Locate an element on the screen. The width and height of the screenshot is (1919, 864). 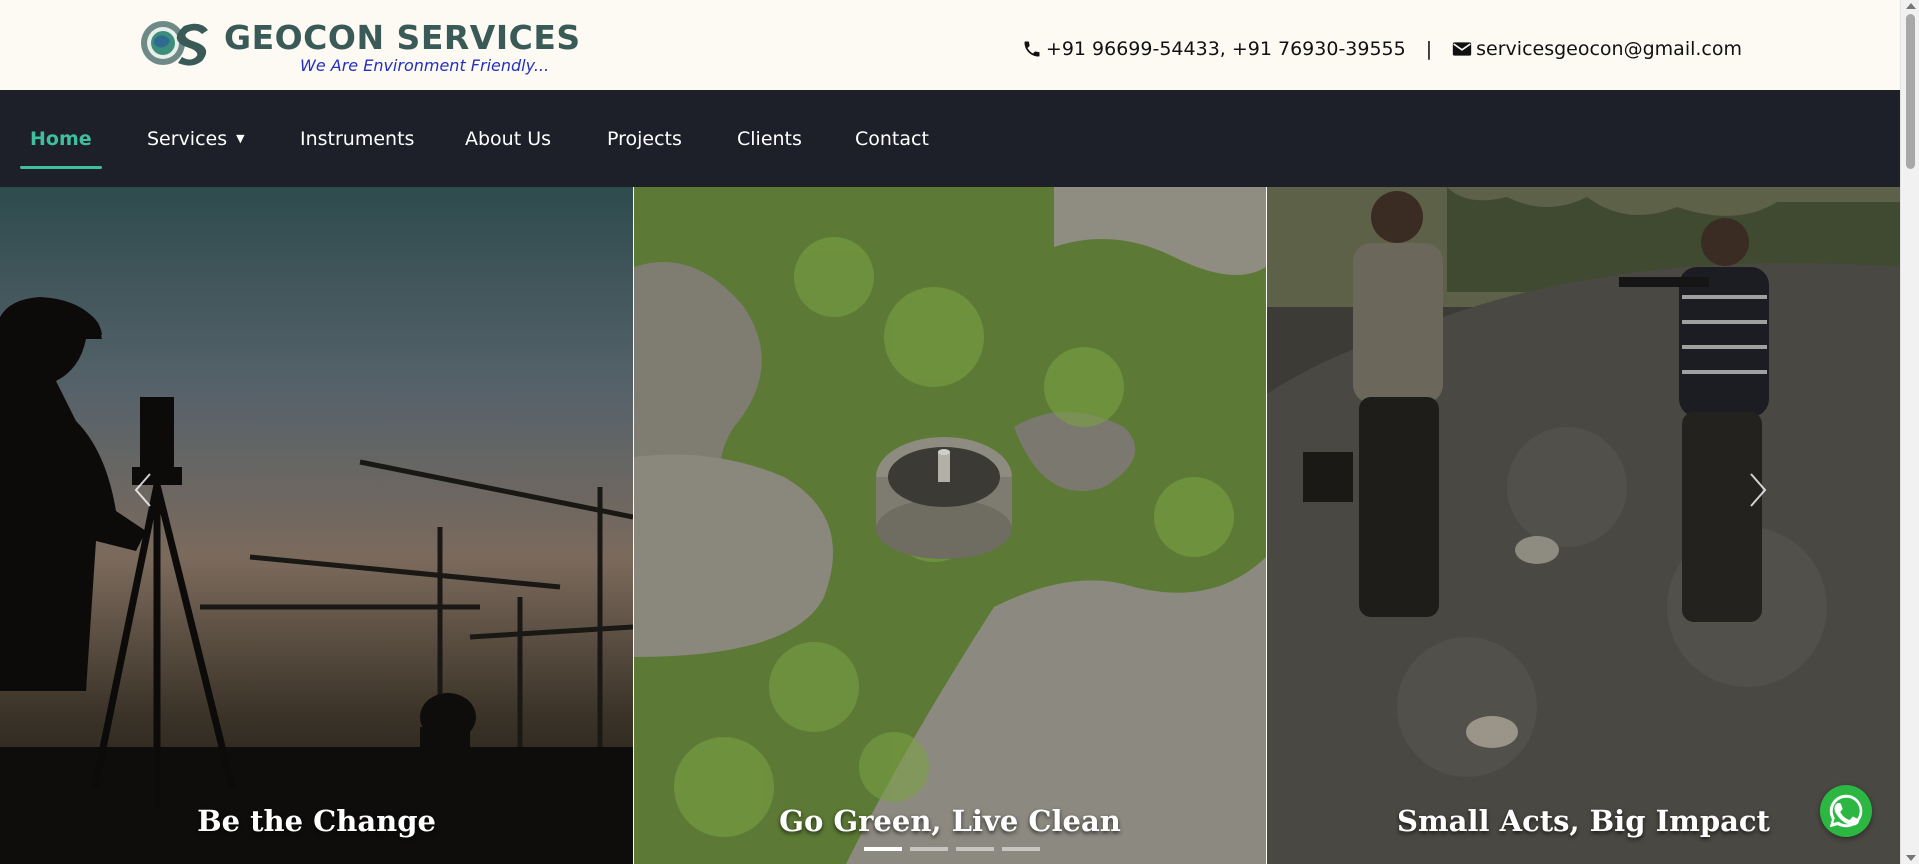
nav-instruments: Instruments is located at coordinates (357, 138).